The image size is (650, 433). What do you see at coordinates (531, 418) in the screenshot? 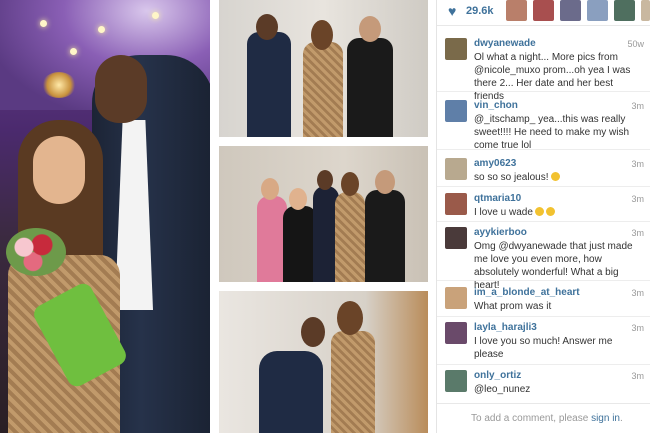
I see `add-comment-prefix: To add a comment, please` at bounding box center [531, 418].